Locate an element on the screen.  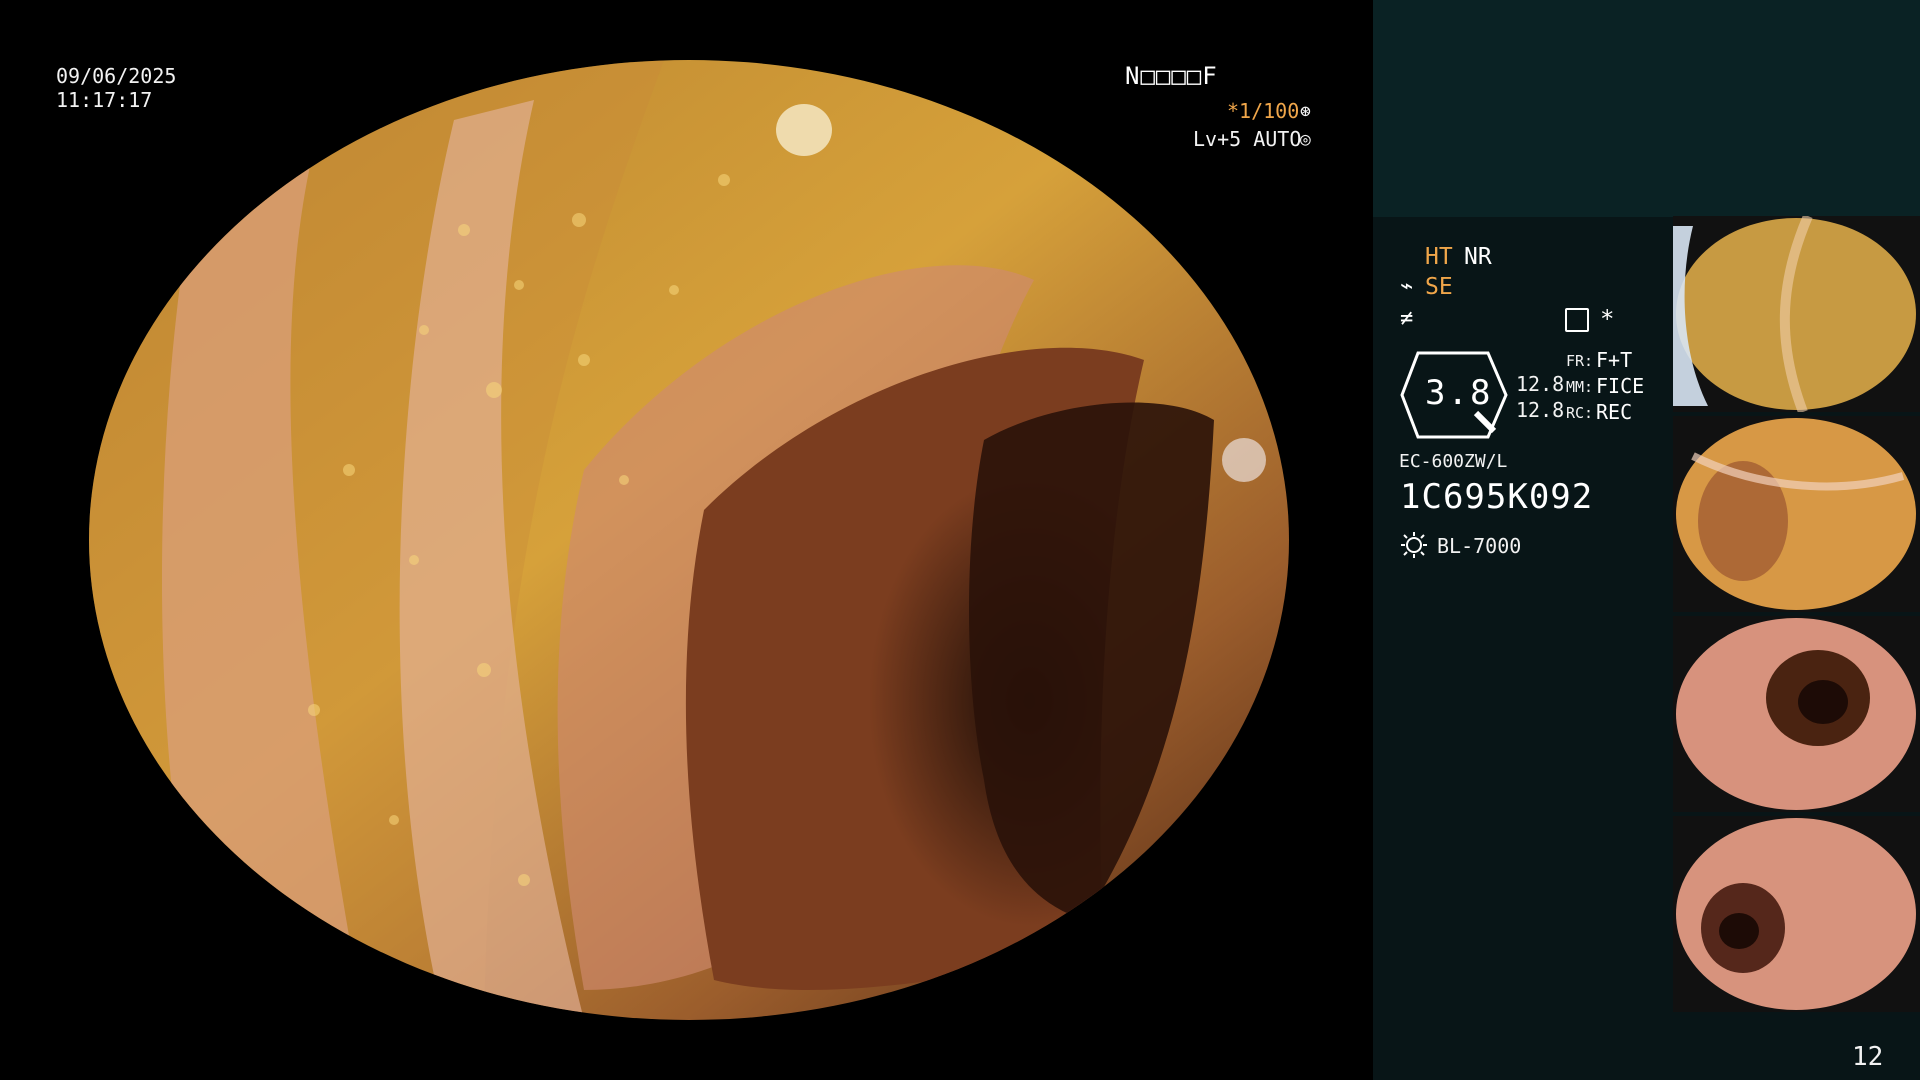
level-auto: Lv+5 AUTO is located at coordinates (1247, 139).